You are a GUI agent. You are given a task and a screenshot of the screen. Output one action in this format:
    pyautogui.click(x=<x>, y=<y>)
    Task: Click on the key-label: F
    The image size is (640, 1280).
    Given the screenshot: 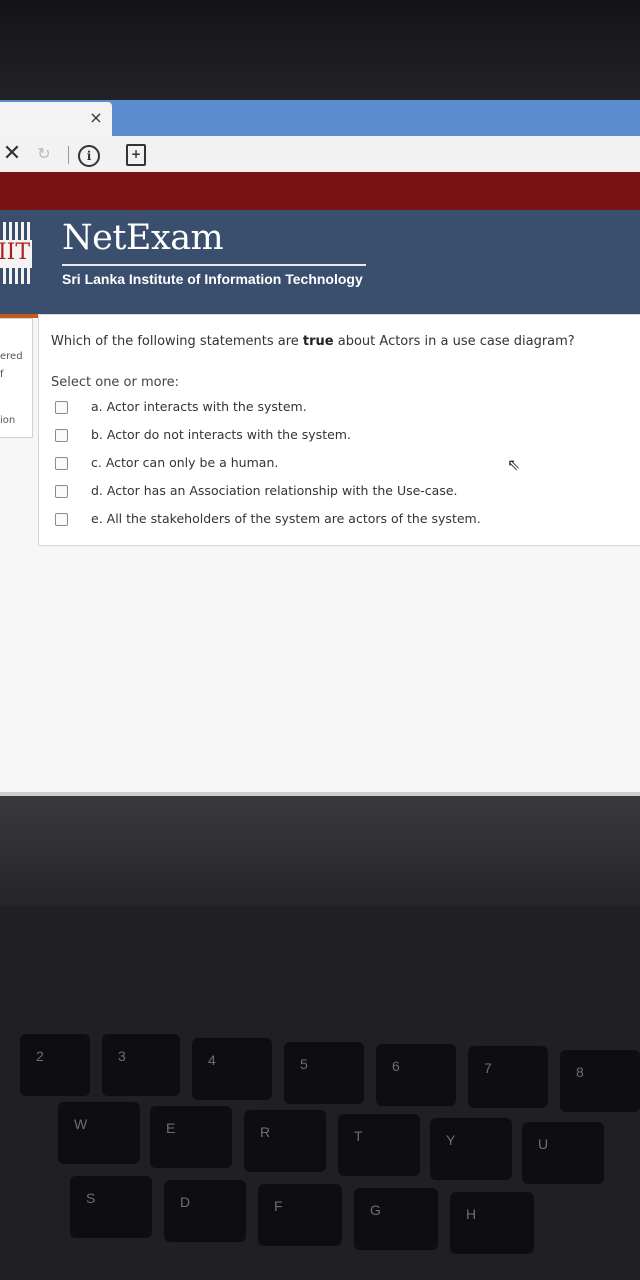 What is the action you would take?
    pyautogui.click(x=278, y=1206)
    